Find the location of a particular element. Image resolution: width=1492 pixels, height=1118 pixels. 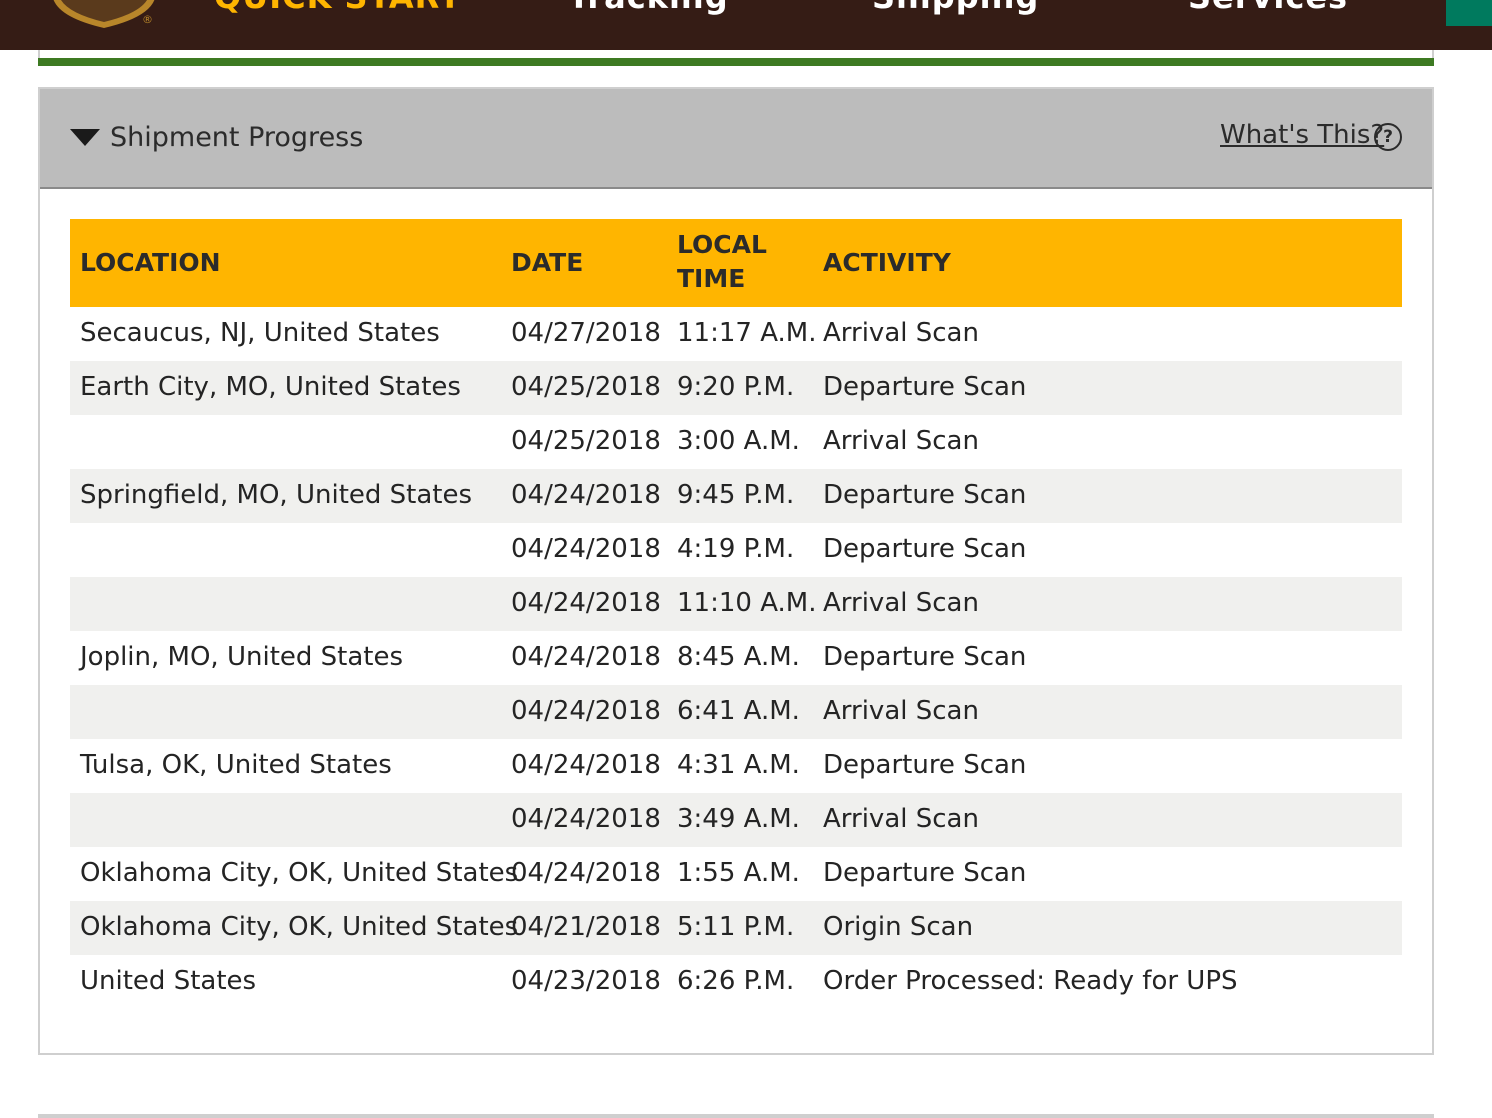

cell-time: 11:10 A.M. is located at coordinates (747, 603).